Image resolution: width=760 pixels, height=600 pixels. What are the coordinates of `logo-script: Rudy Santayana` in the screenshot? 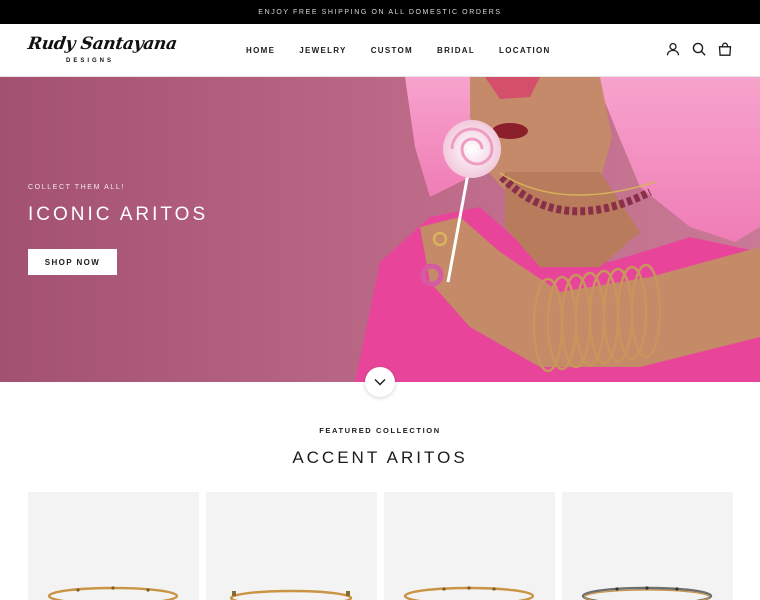 It's located at (102, 44).